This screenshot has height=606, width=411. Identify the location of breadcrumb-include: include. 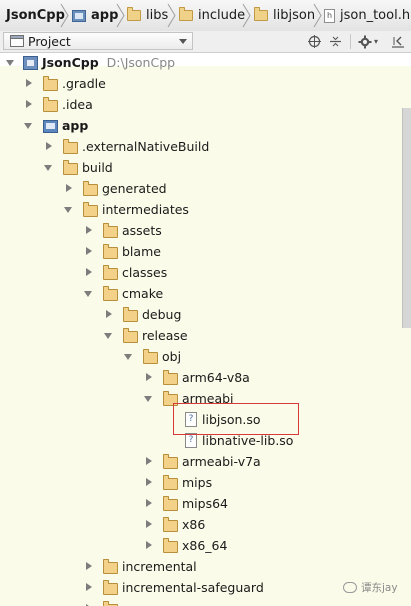
(212, 15).